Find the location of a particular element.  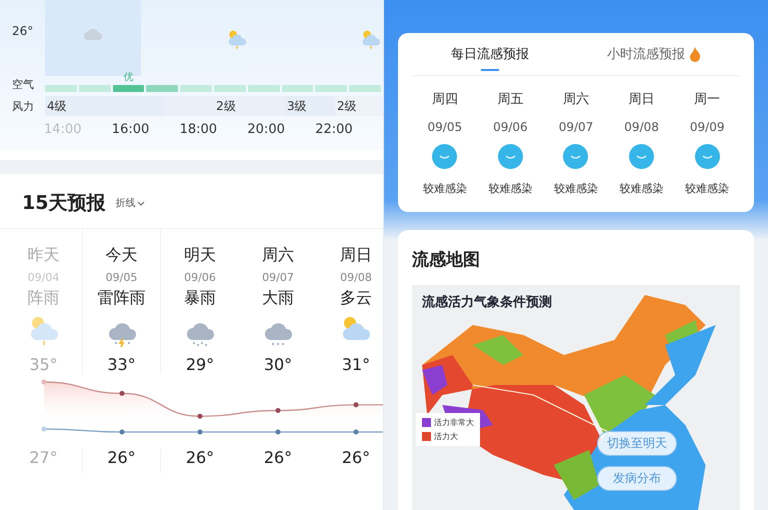

flu-day-name: 周一 is located at coordinates (707, 99).